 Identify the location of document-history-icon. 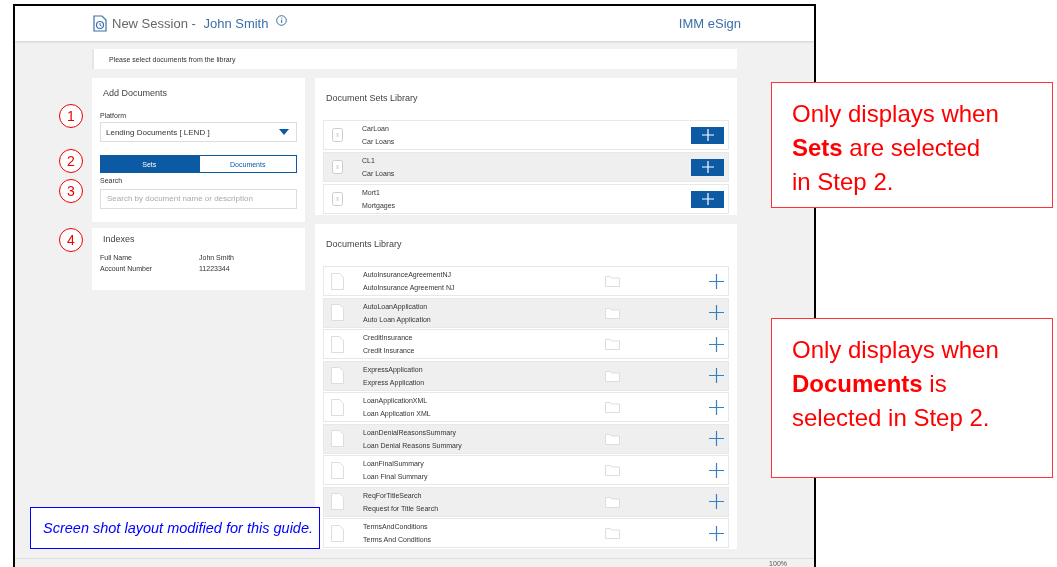
(100, 23).